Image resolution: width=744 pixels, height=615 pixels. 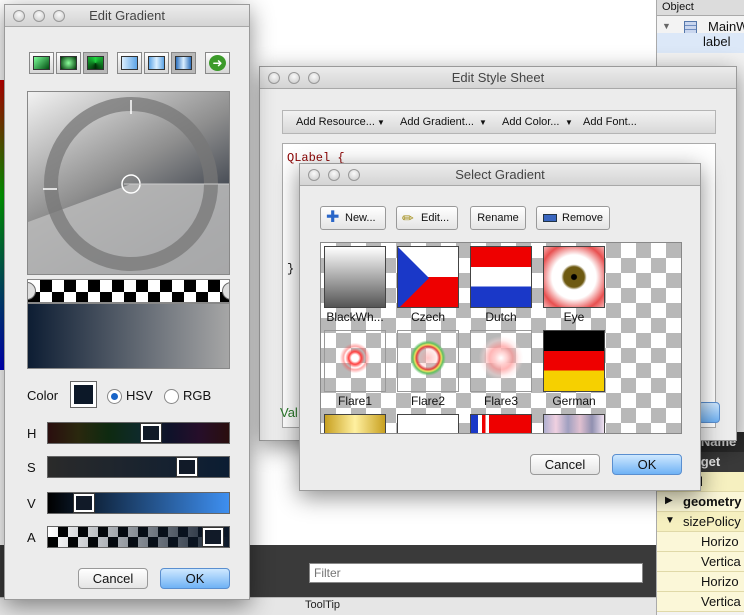 I want to click on linear-type-button, so click(x=41, y=63).